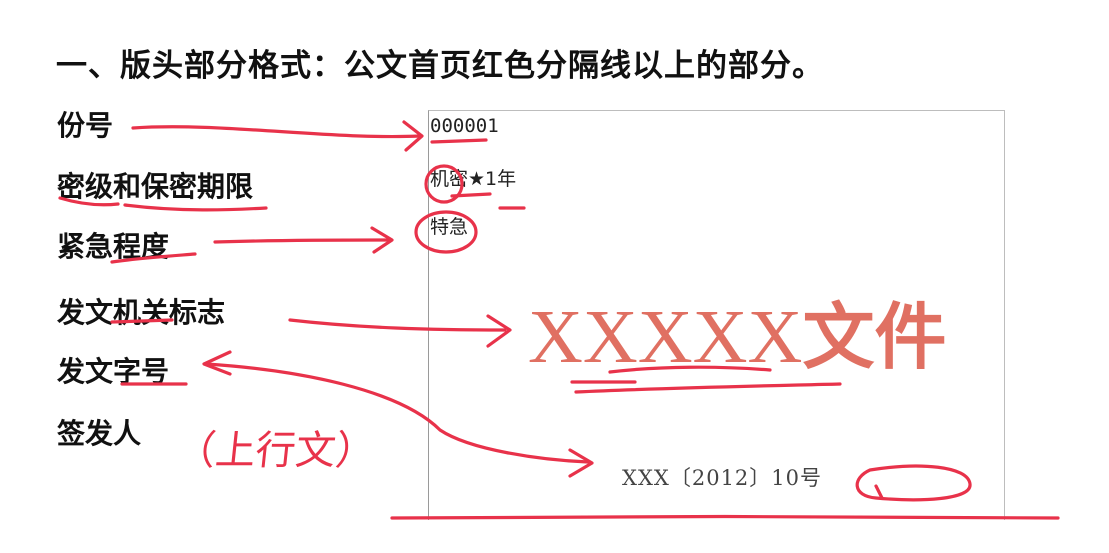 The width and height of the screenshot is (1109, 553). I want to click on label-secrecy: 密级和保密期限, so click(155, 186).